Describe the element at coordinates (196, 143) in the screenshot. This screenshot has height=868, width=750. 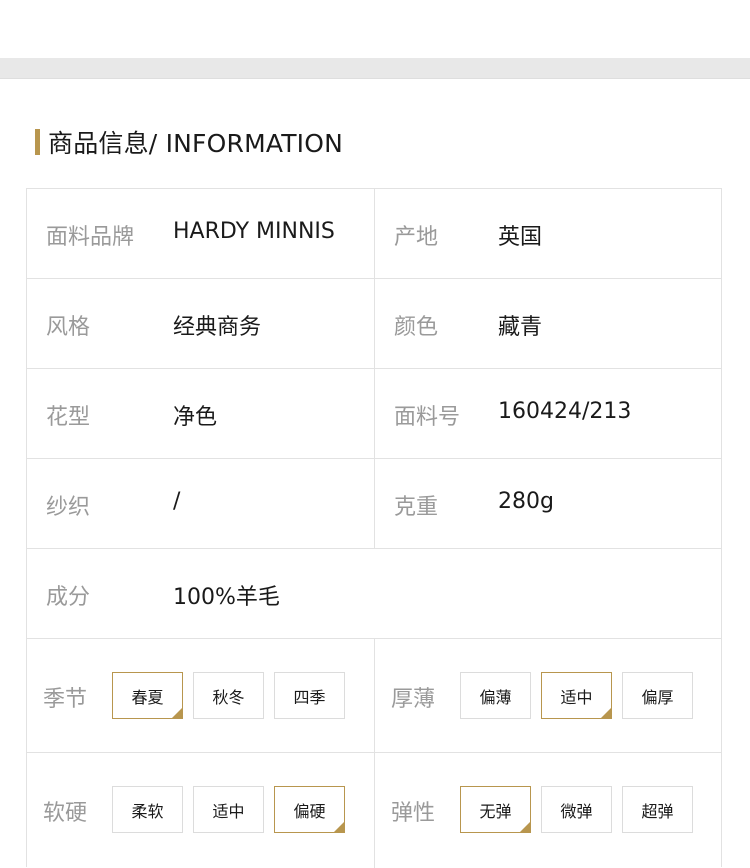
I see `section-title: 商品信息/ INFORMATION` at that location.